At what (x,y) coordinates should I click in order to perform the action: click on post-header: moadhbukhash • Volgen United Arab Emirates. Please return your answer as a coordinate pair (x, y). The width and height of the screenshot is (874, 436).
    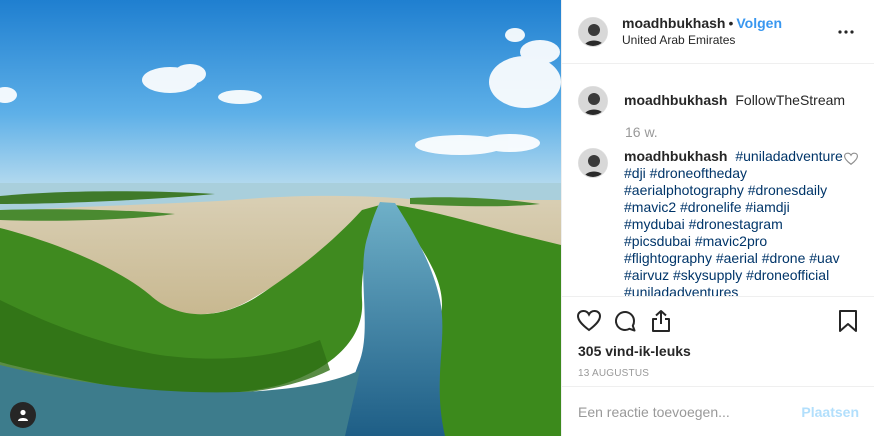
    Looking at the image, I should click on (718, 32).